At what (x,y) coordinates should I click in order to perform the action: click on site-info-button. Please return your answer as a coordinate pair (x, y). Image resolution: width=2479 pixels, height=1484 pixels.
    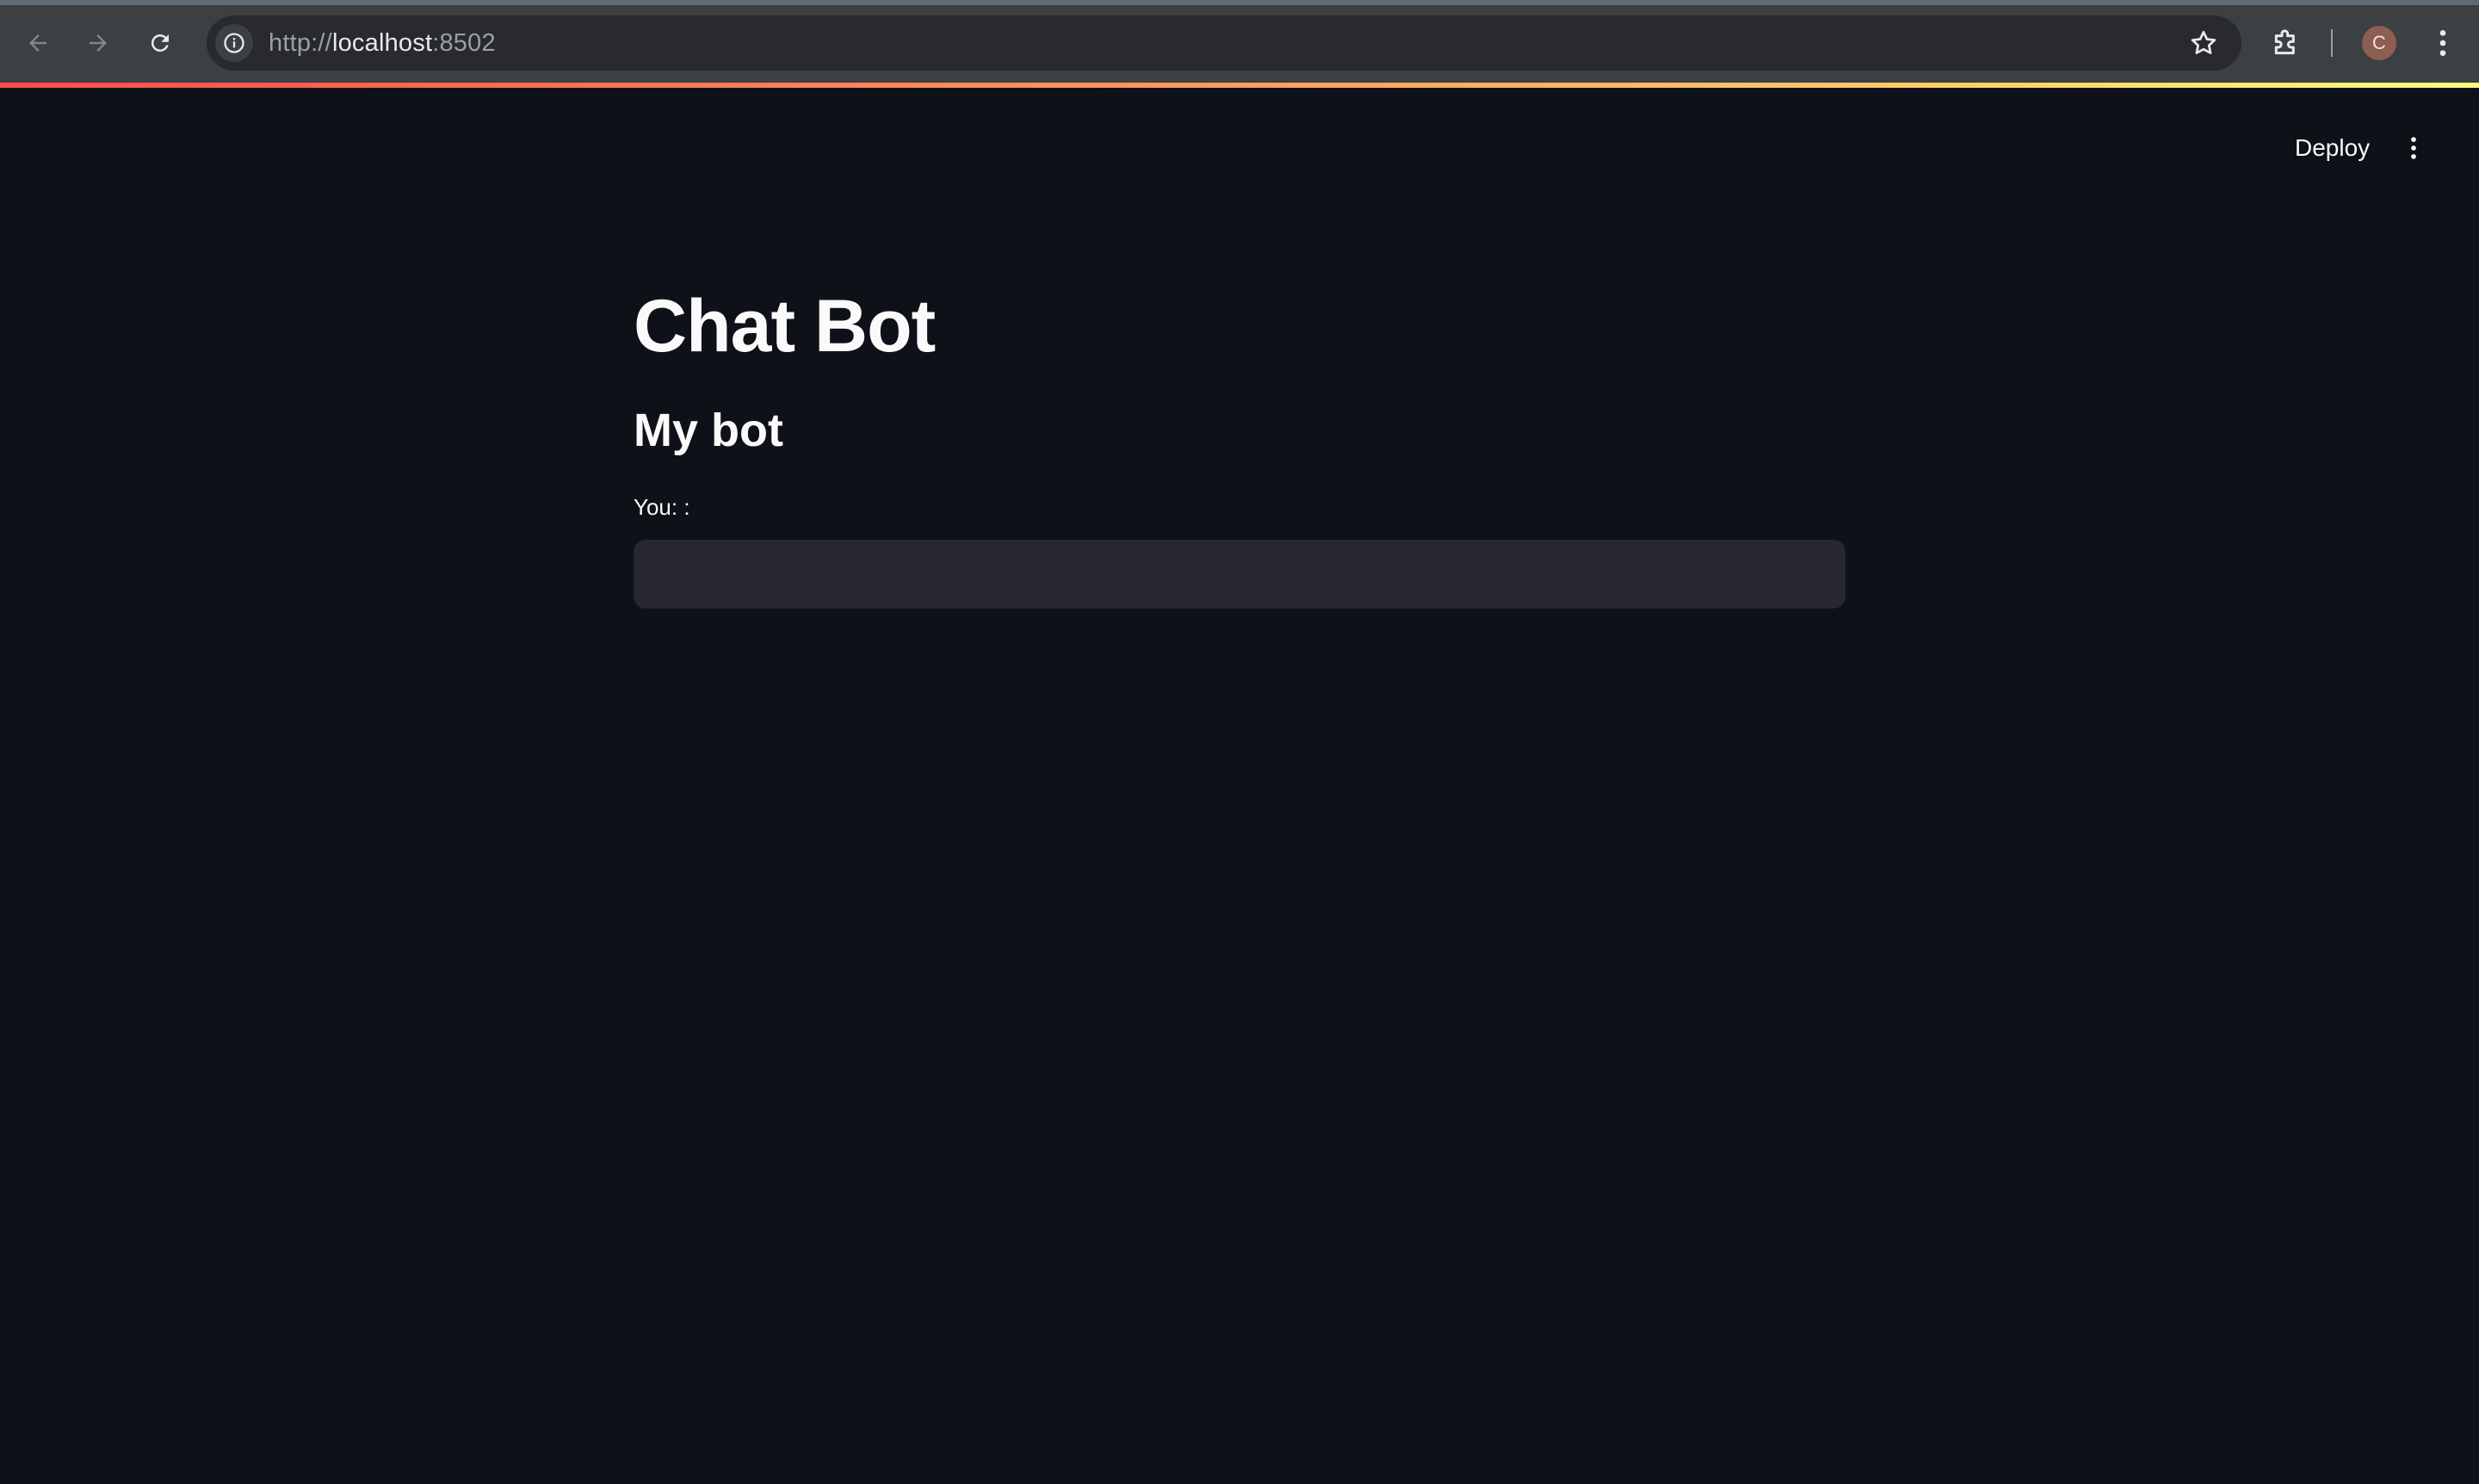
    Looking at the image, I should click on (234, 43).